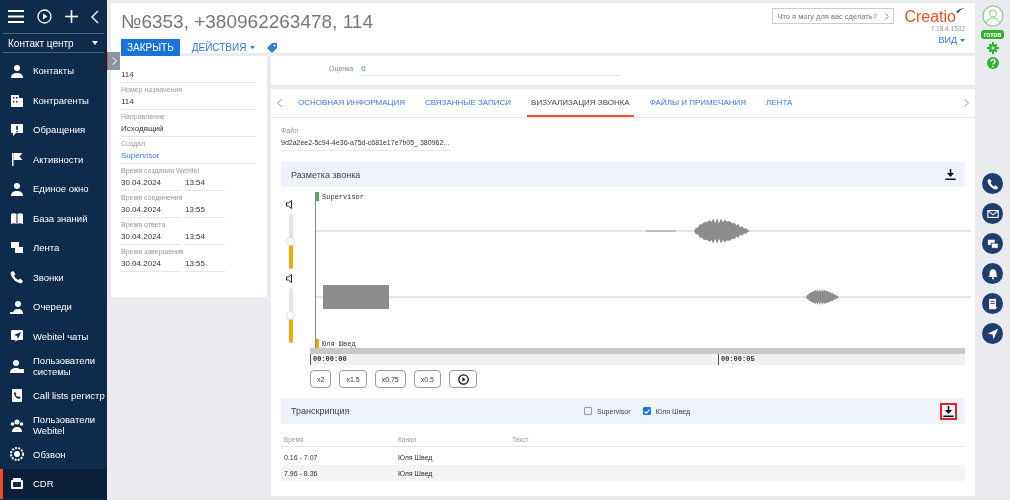  Describe the element at coordinates (17, 483) in the screenshot. I see `cdr-icon` at that location.